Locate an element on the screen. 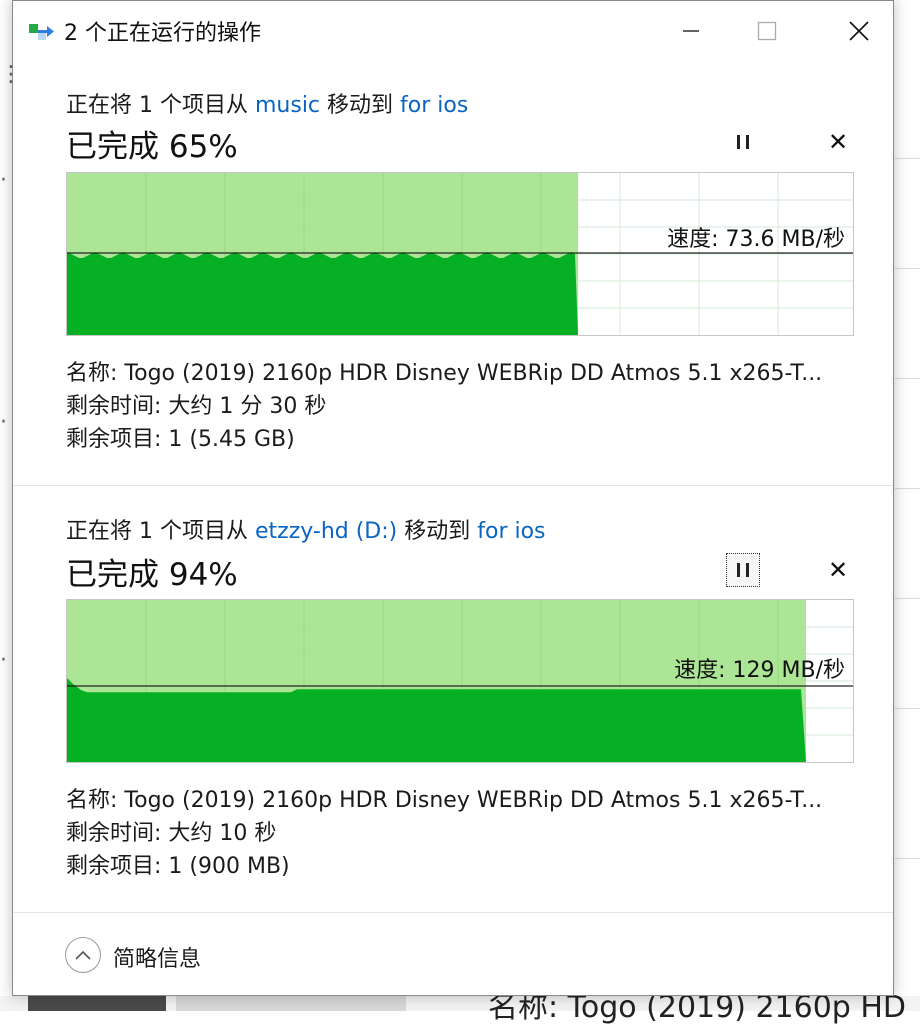  divider is located at coordinates (453, 485).